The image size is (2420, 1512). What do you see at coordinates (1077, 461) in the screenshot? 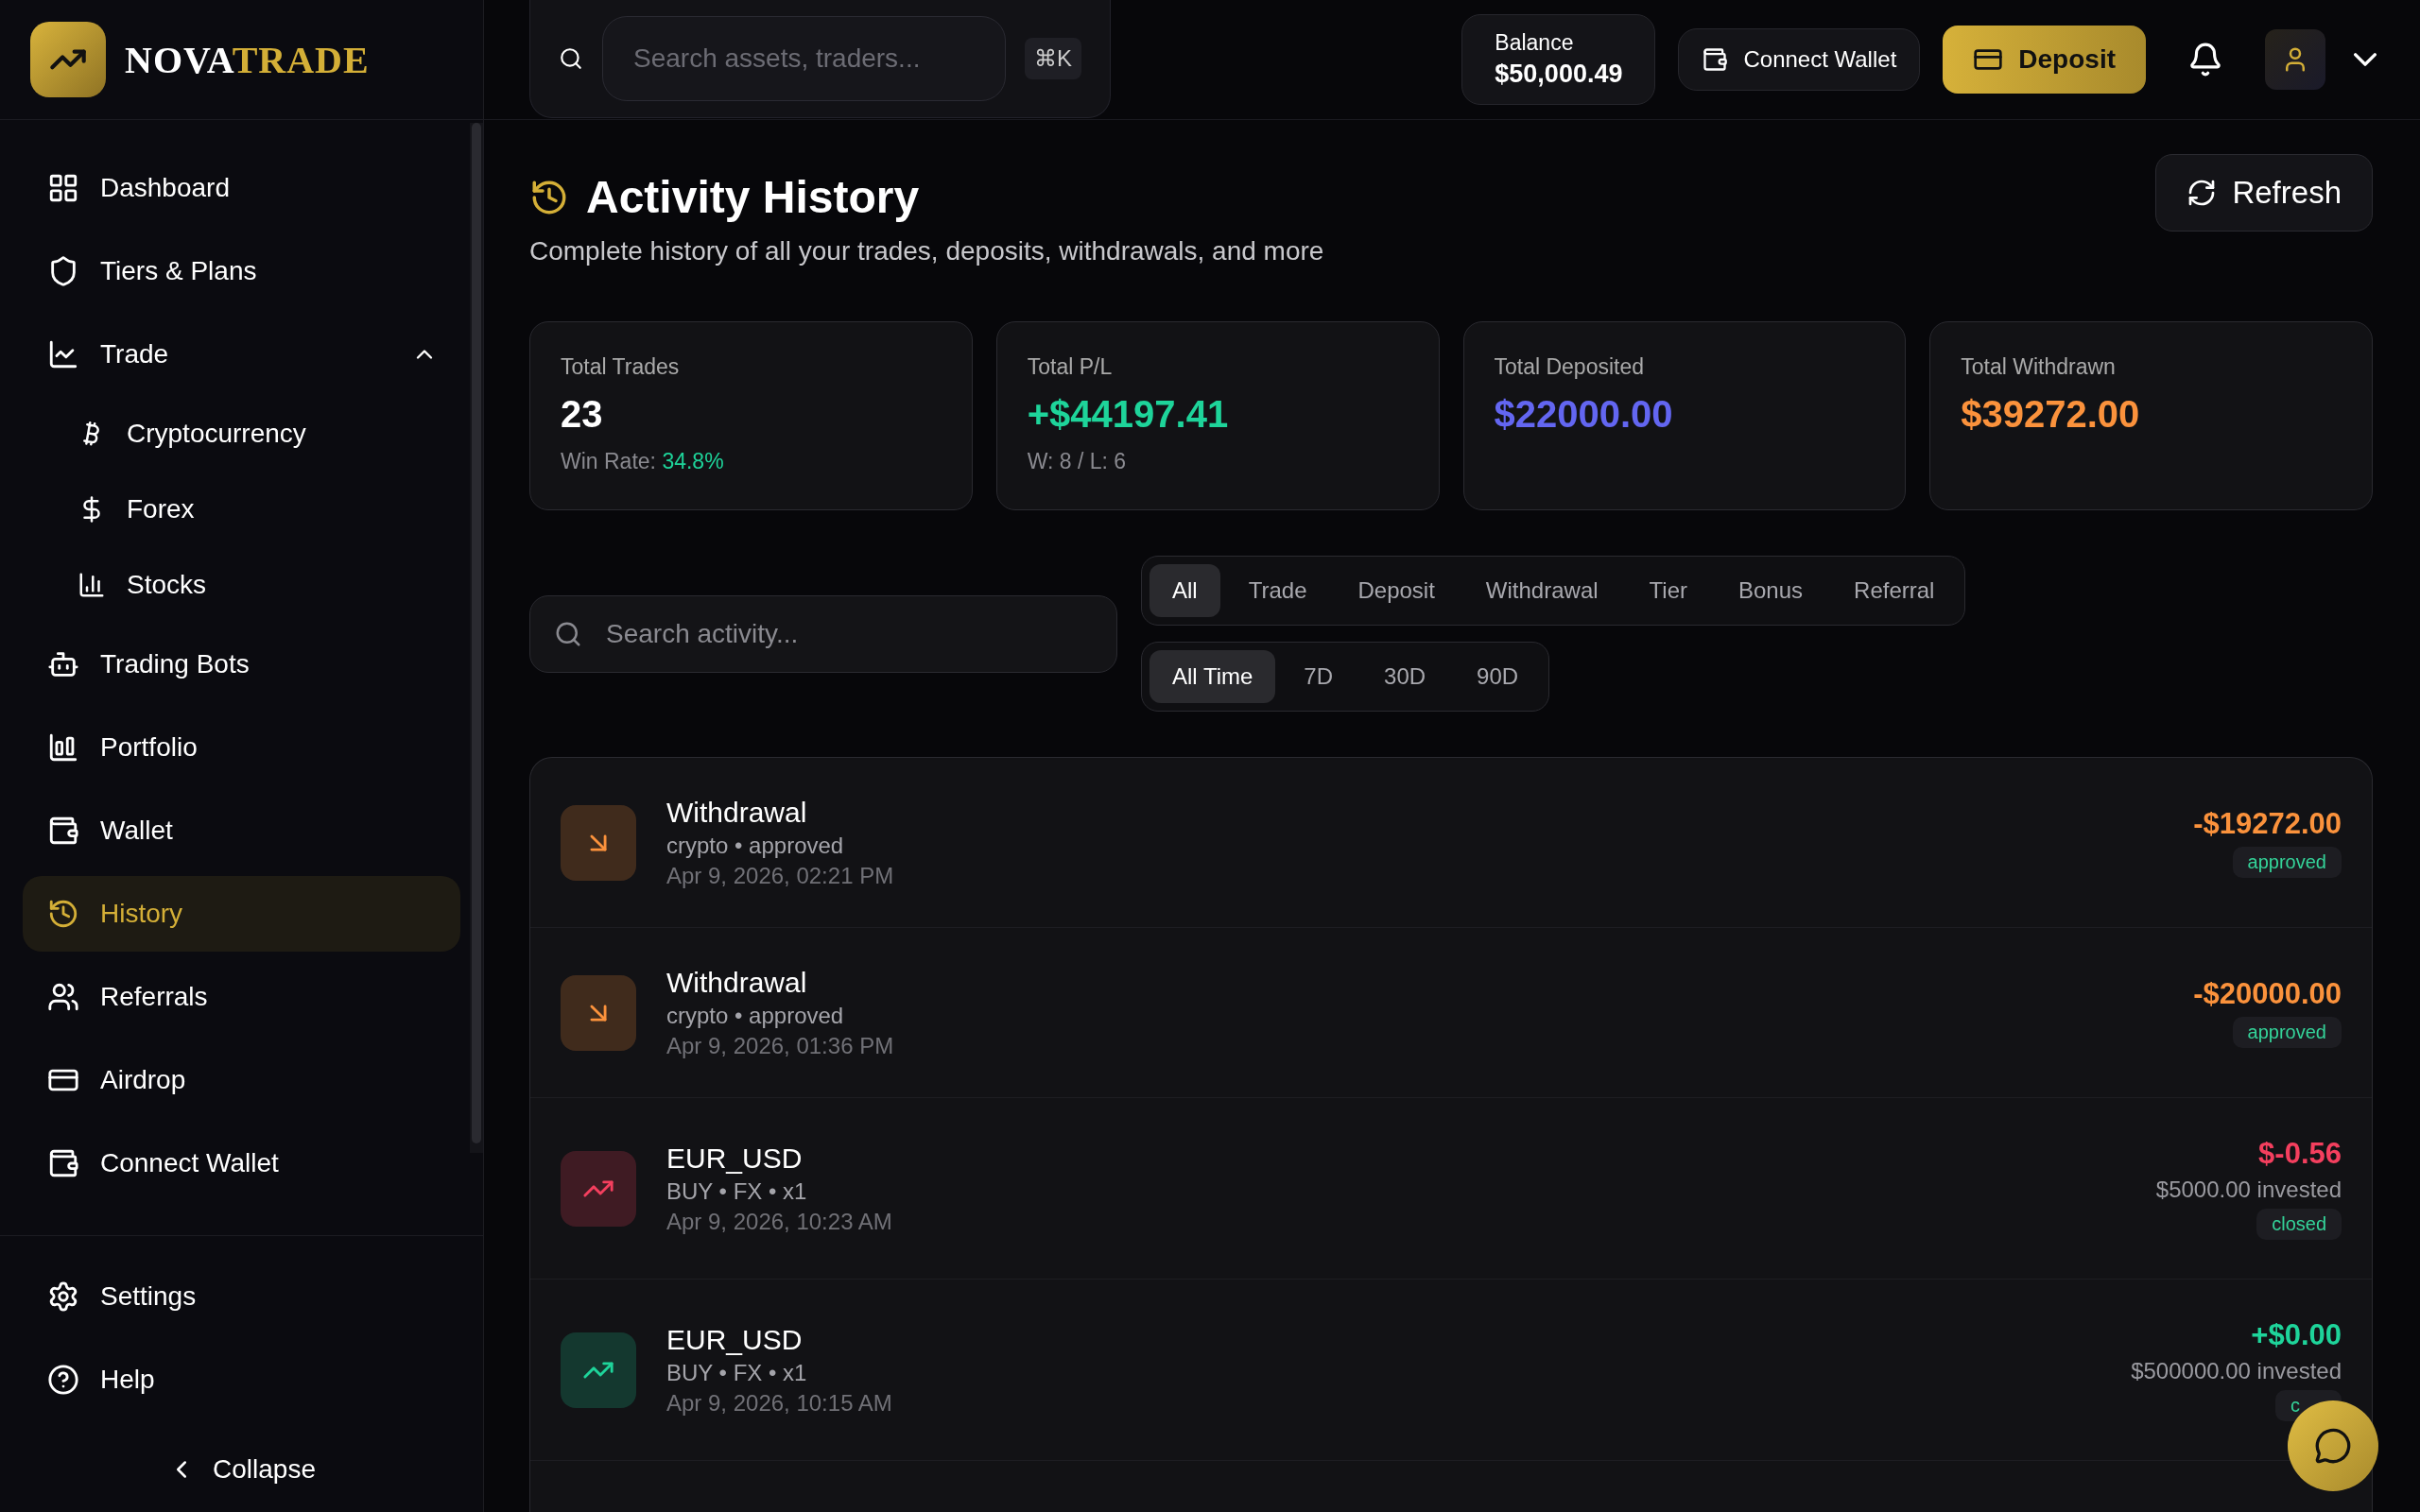
I see `stat-note: W: 8 / L: 6` at bounding box center [1077, 461].